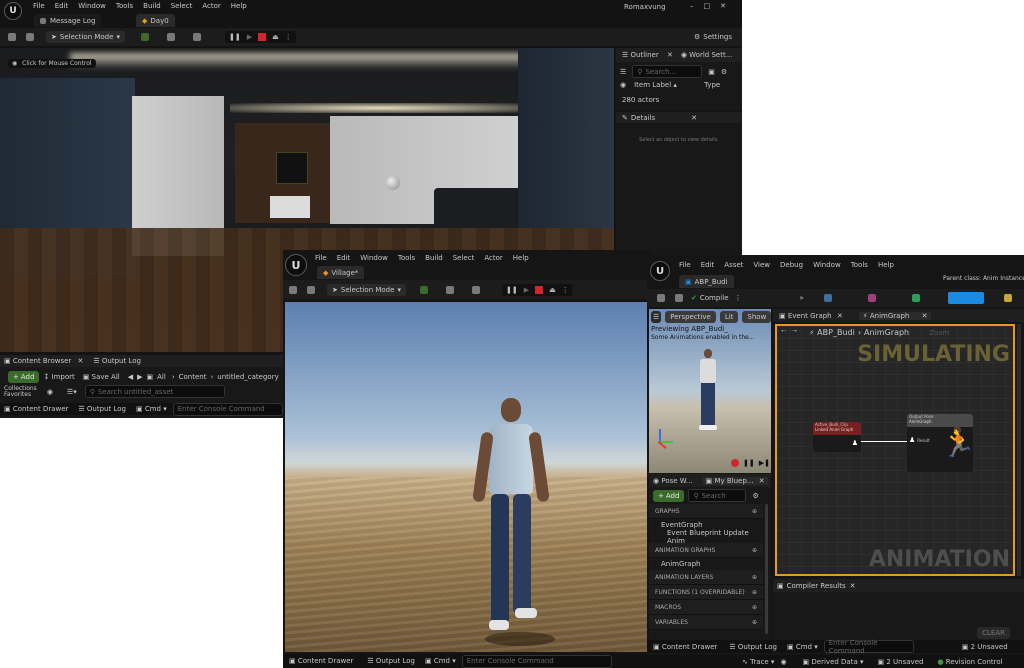 Image resolution: width=1024 pixels, height=668 pixels. What do you see at coordinates (716, 298) in the screenshot?
I see `compile-button: ✔ Compile ⋮` at bounding box center [716, 298].